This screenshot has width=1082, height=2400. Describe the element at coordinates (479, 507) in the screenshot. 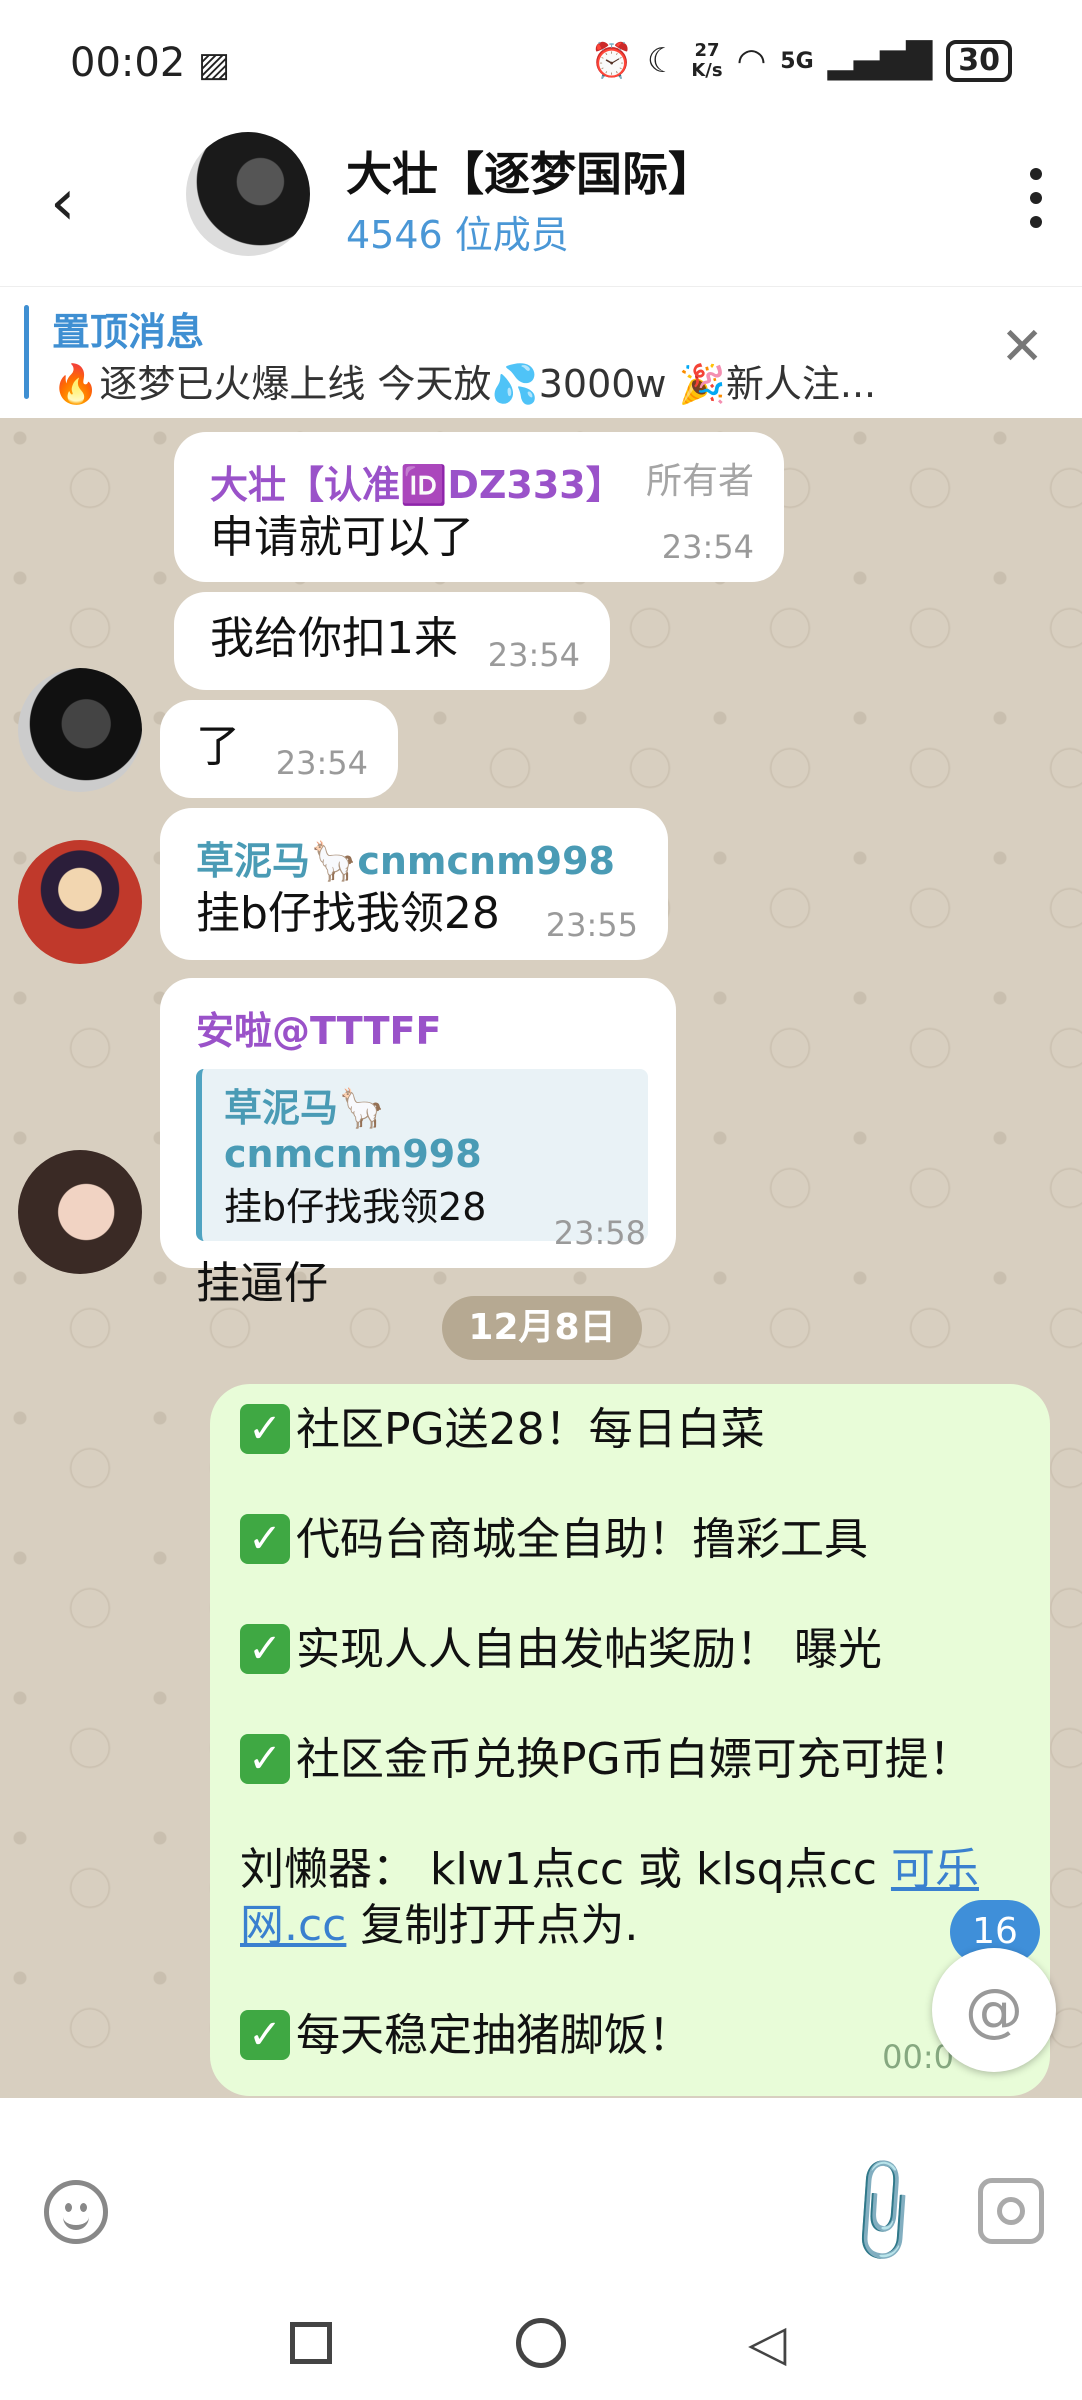

I see `message-bubble: 大壮【认准🆔DZ333】 所有者 申请就可以了 23:54` at that location.